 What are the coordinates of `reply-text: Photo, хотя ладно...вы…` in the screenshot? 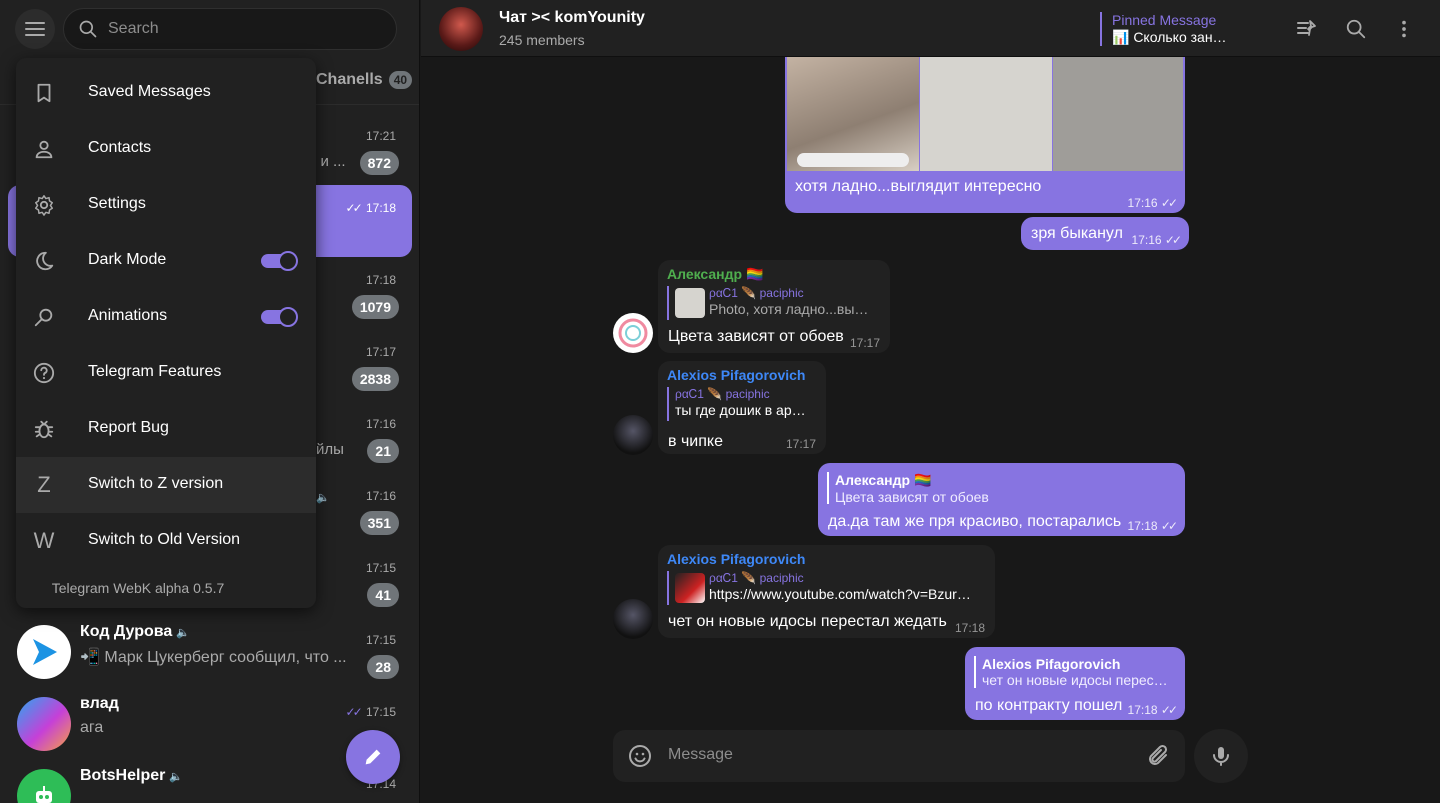 It's located at (789, 309).